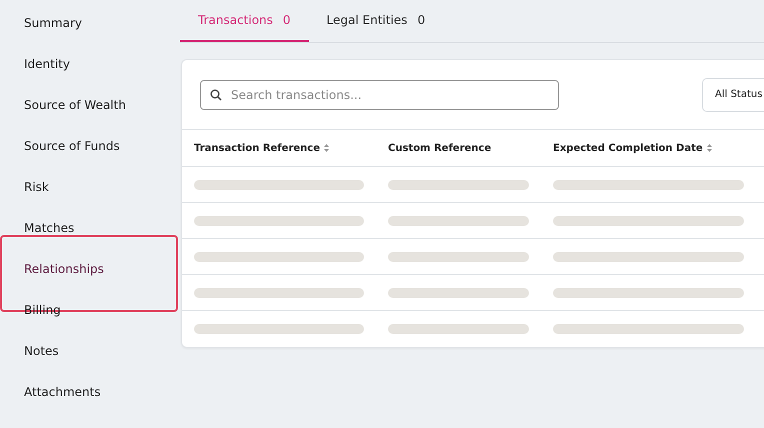  Describe the element at coordinates (90, 279) in the screenshot. I see `sidebar-item: Relationships` at that location.